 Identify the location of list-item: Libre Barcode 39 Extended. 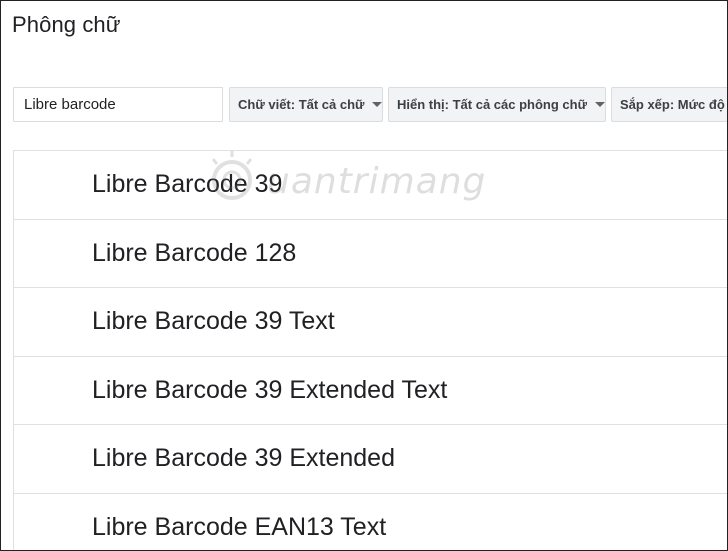
(370, 459).